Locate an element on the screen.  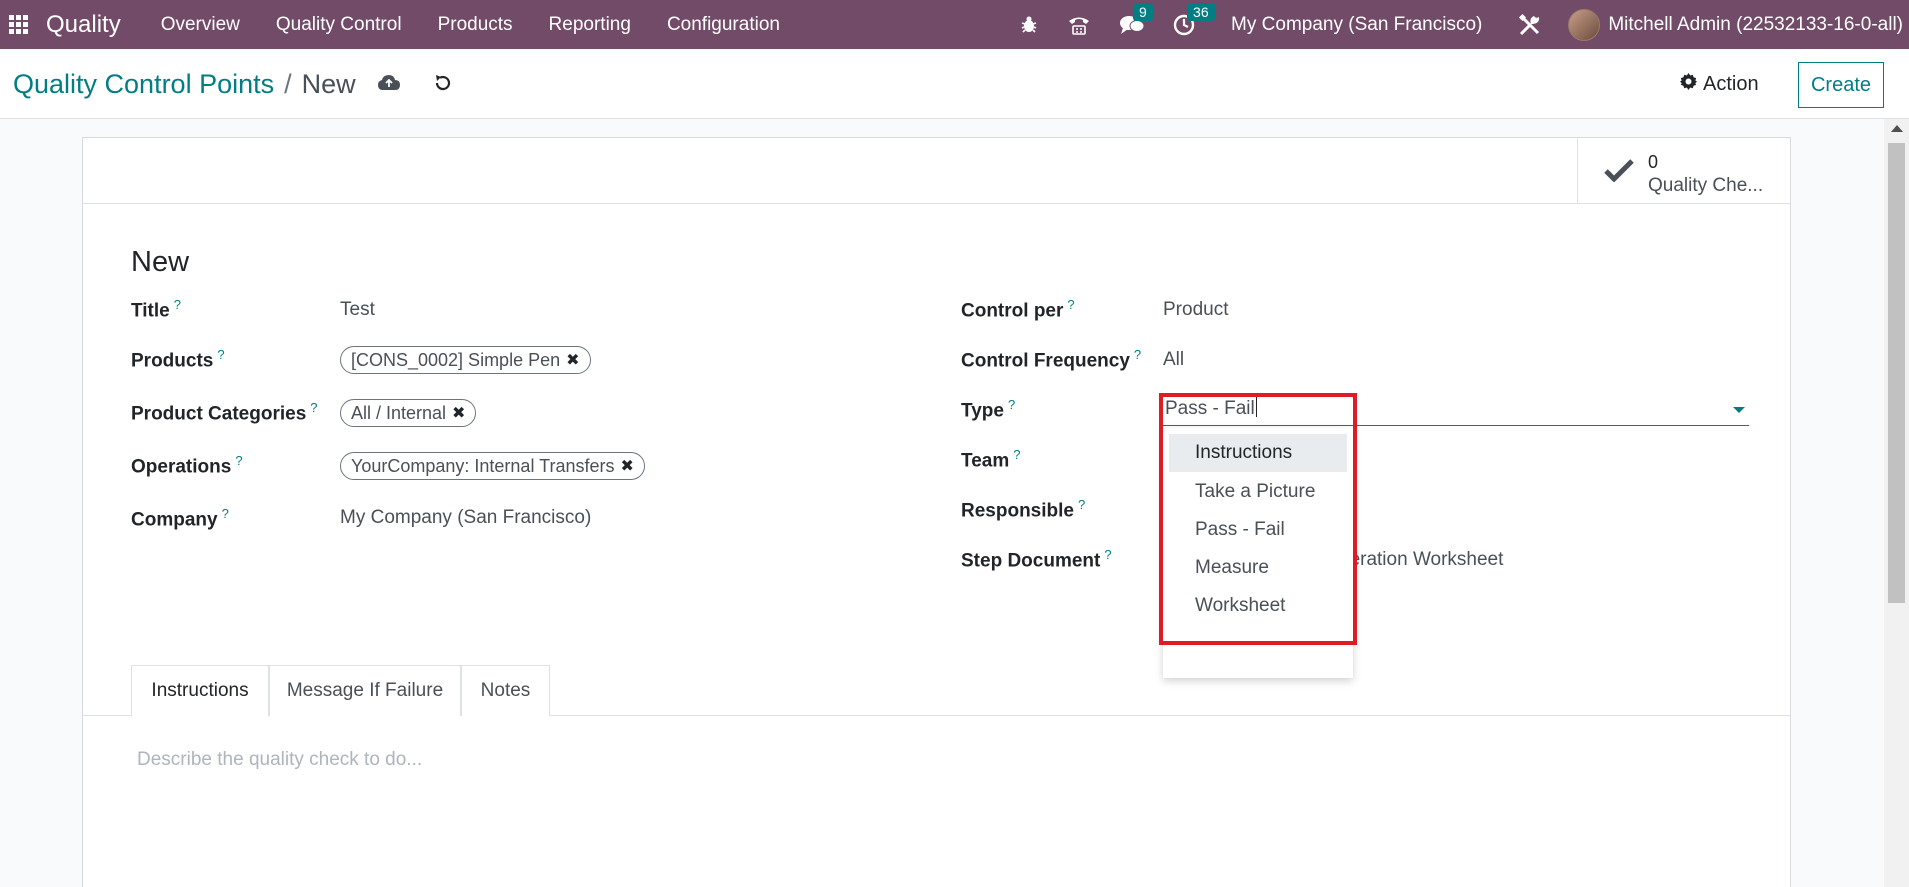
control-per-field: Product is located at coordinates (1195, 310).